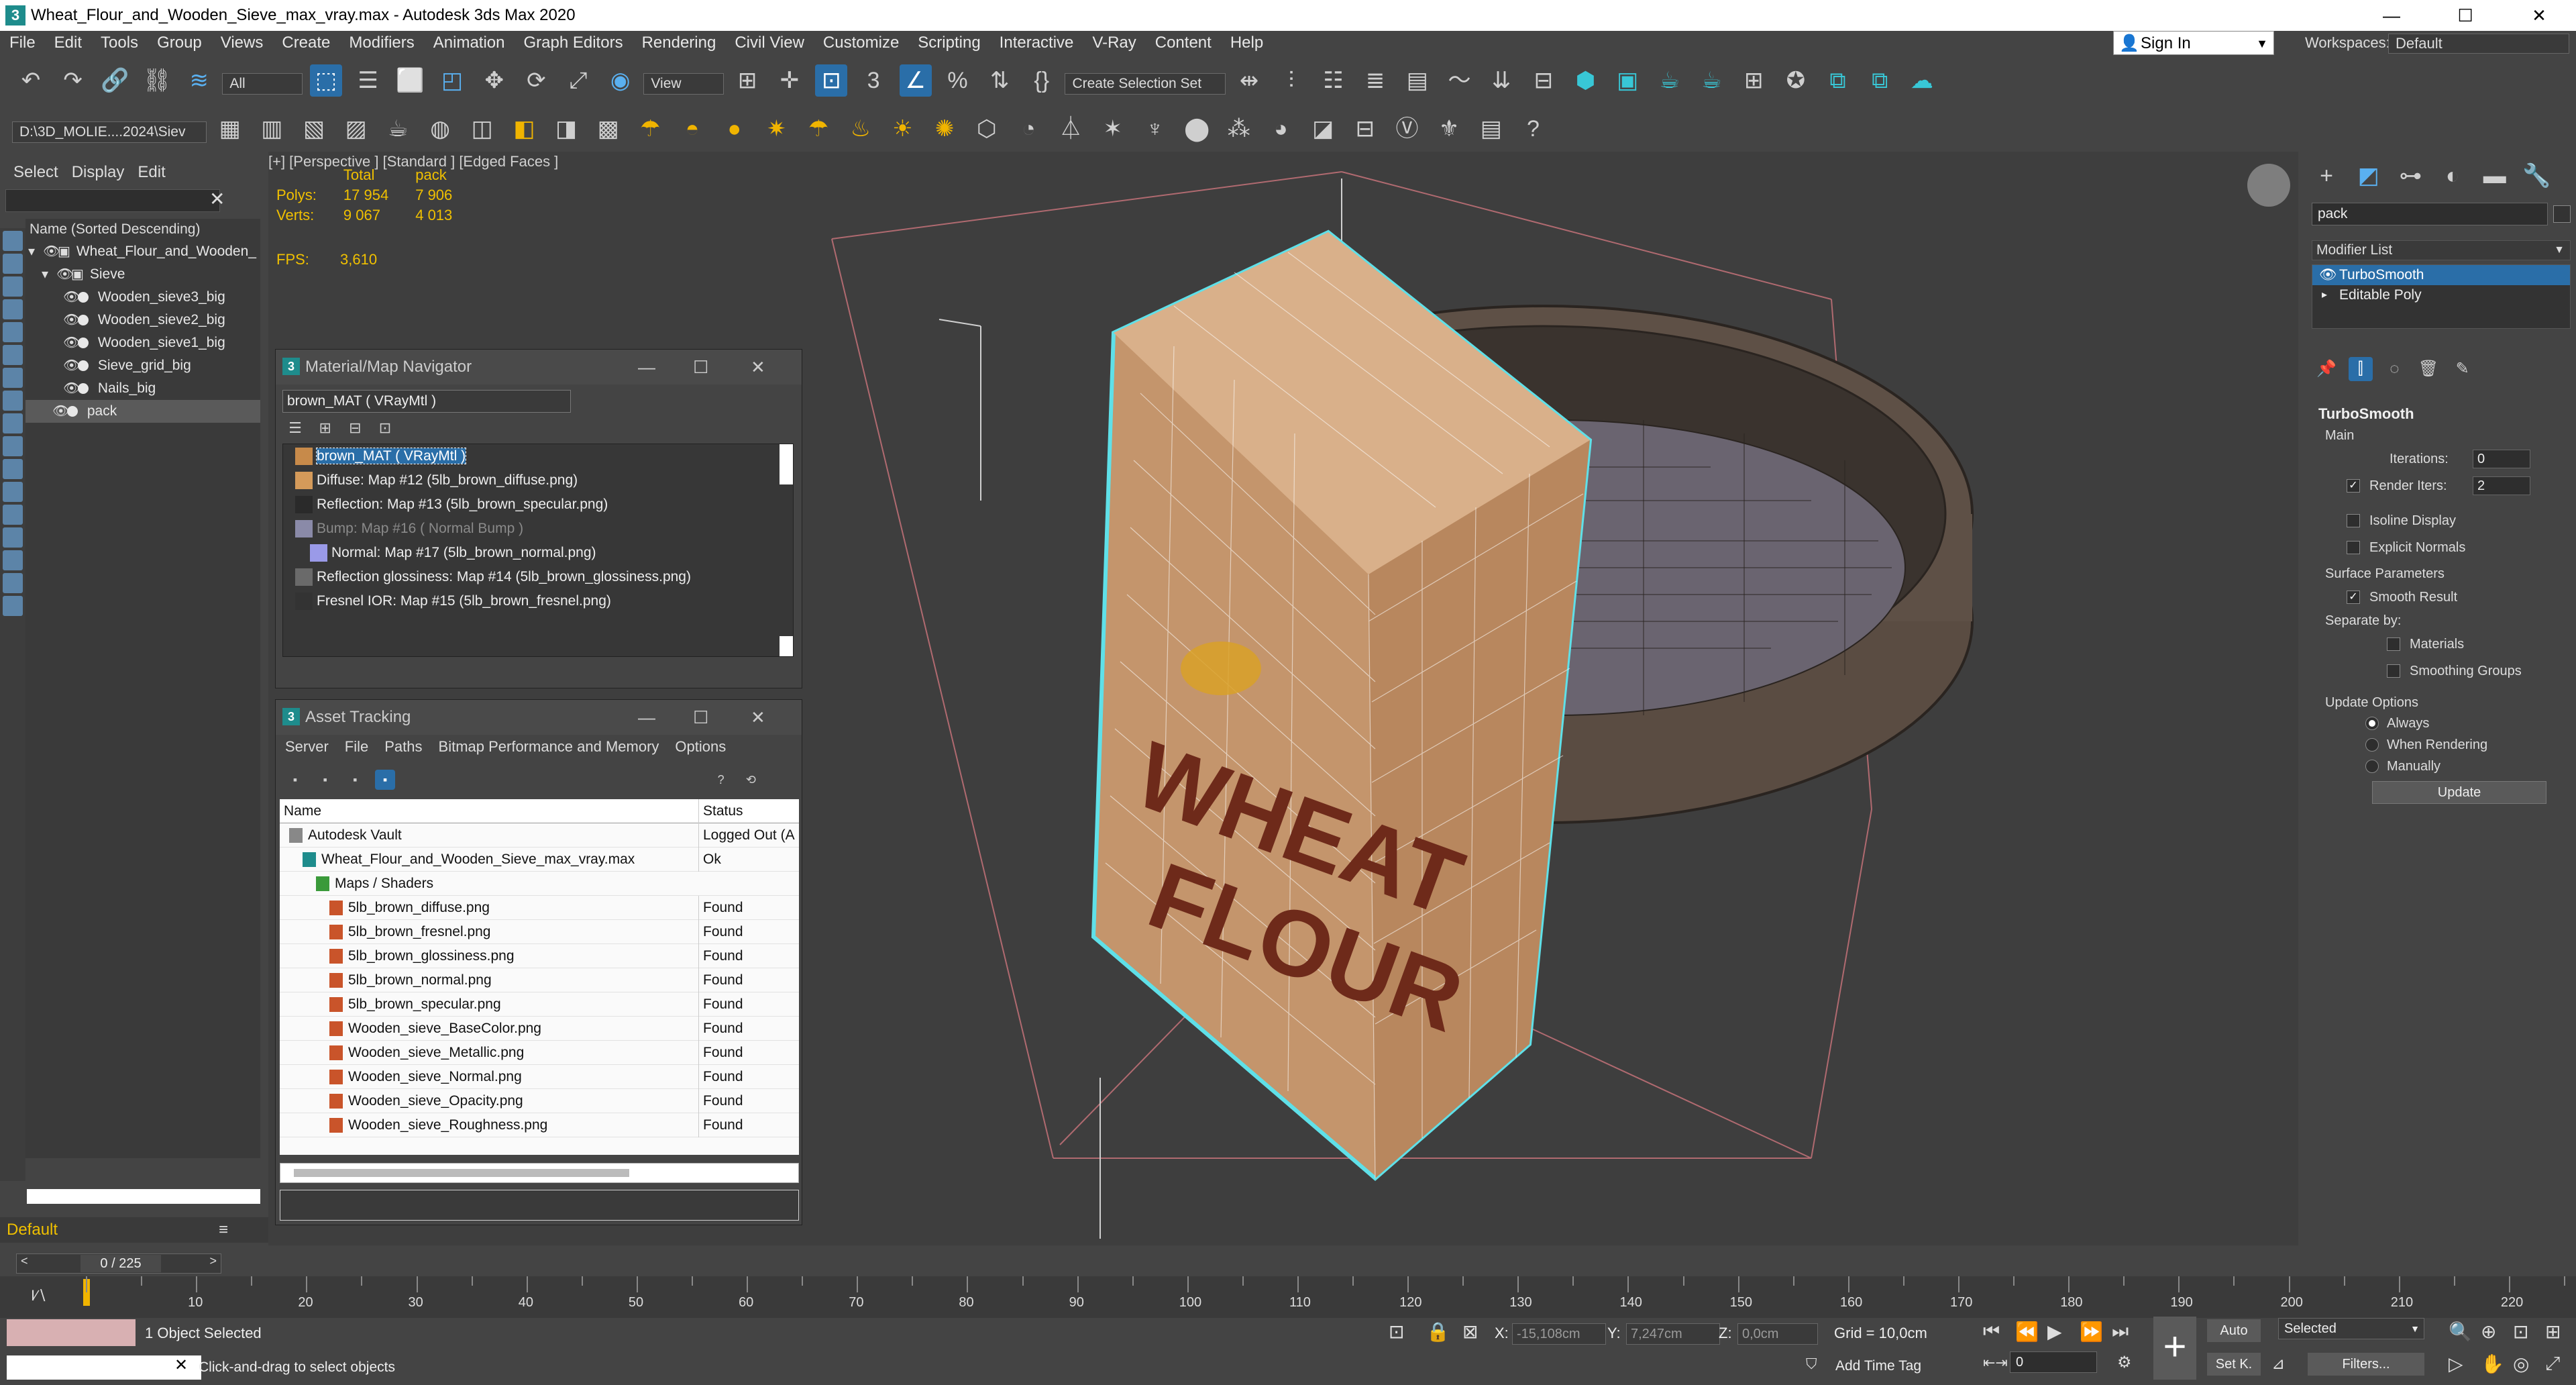  What do you see at coordinates (242, 43) in the screenshot?
I see `menu-views: Views` at bounding box center [242, 43].